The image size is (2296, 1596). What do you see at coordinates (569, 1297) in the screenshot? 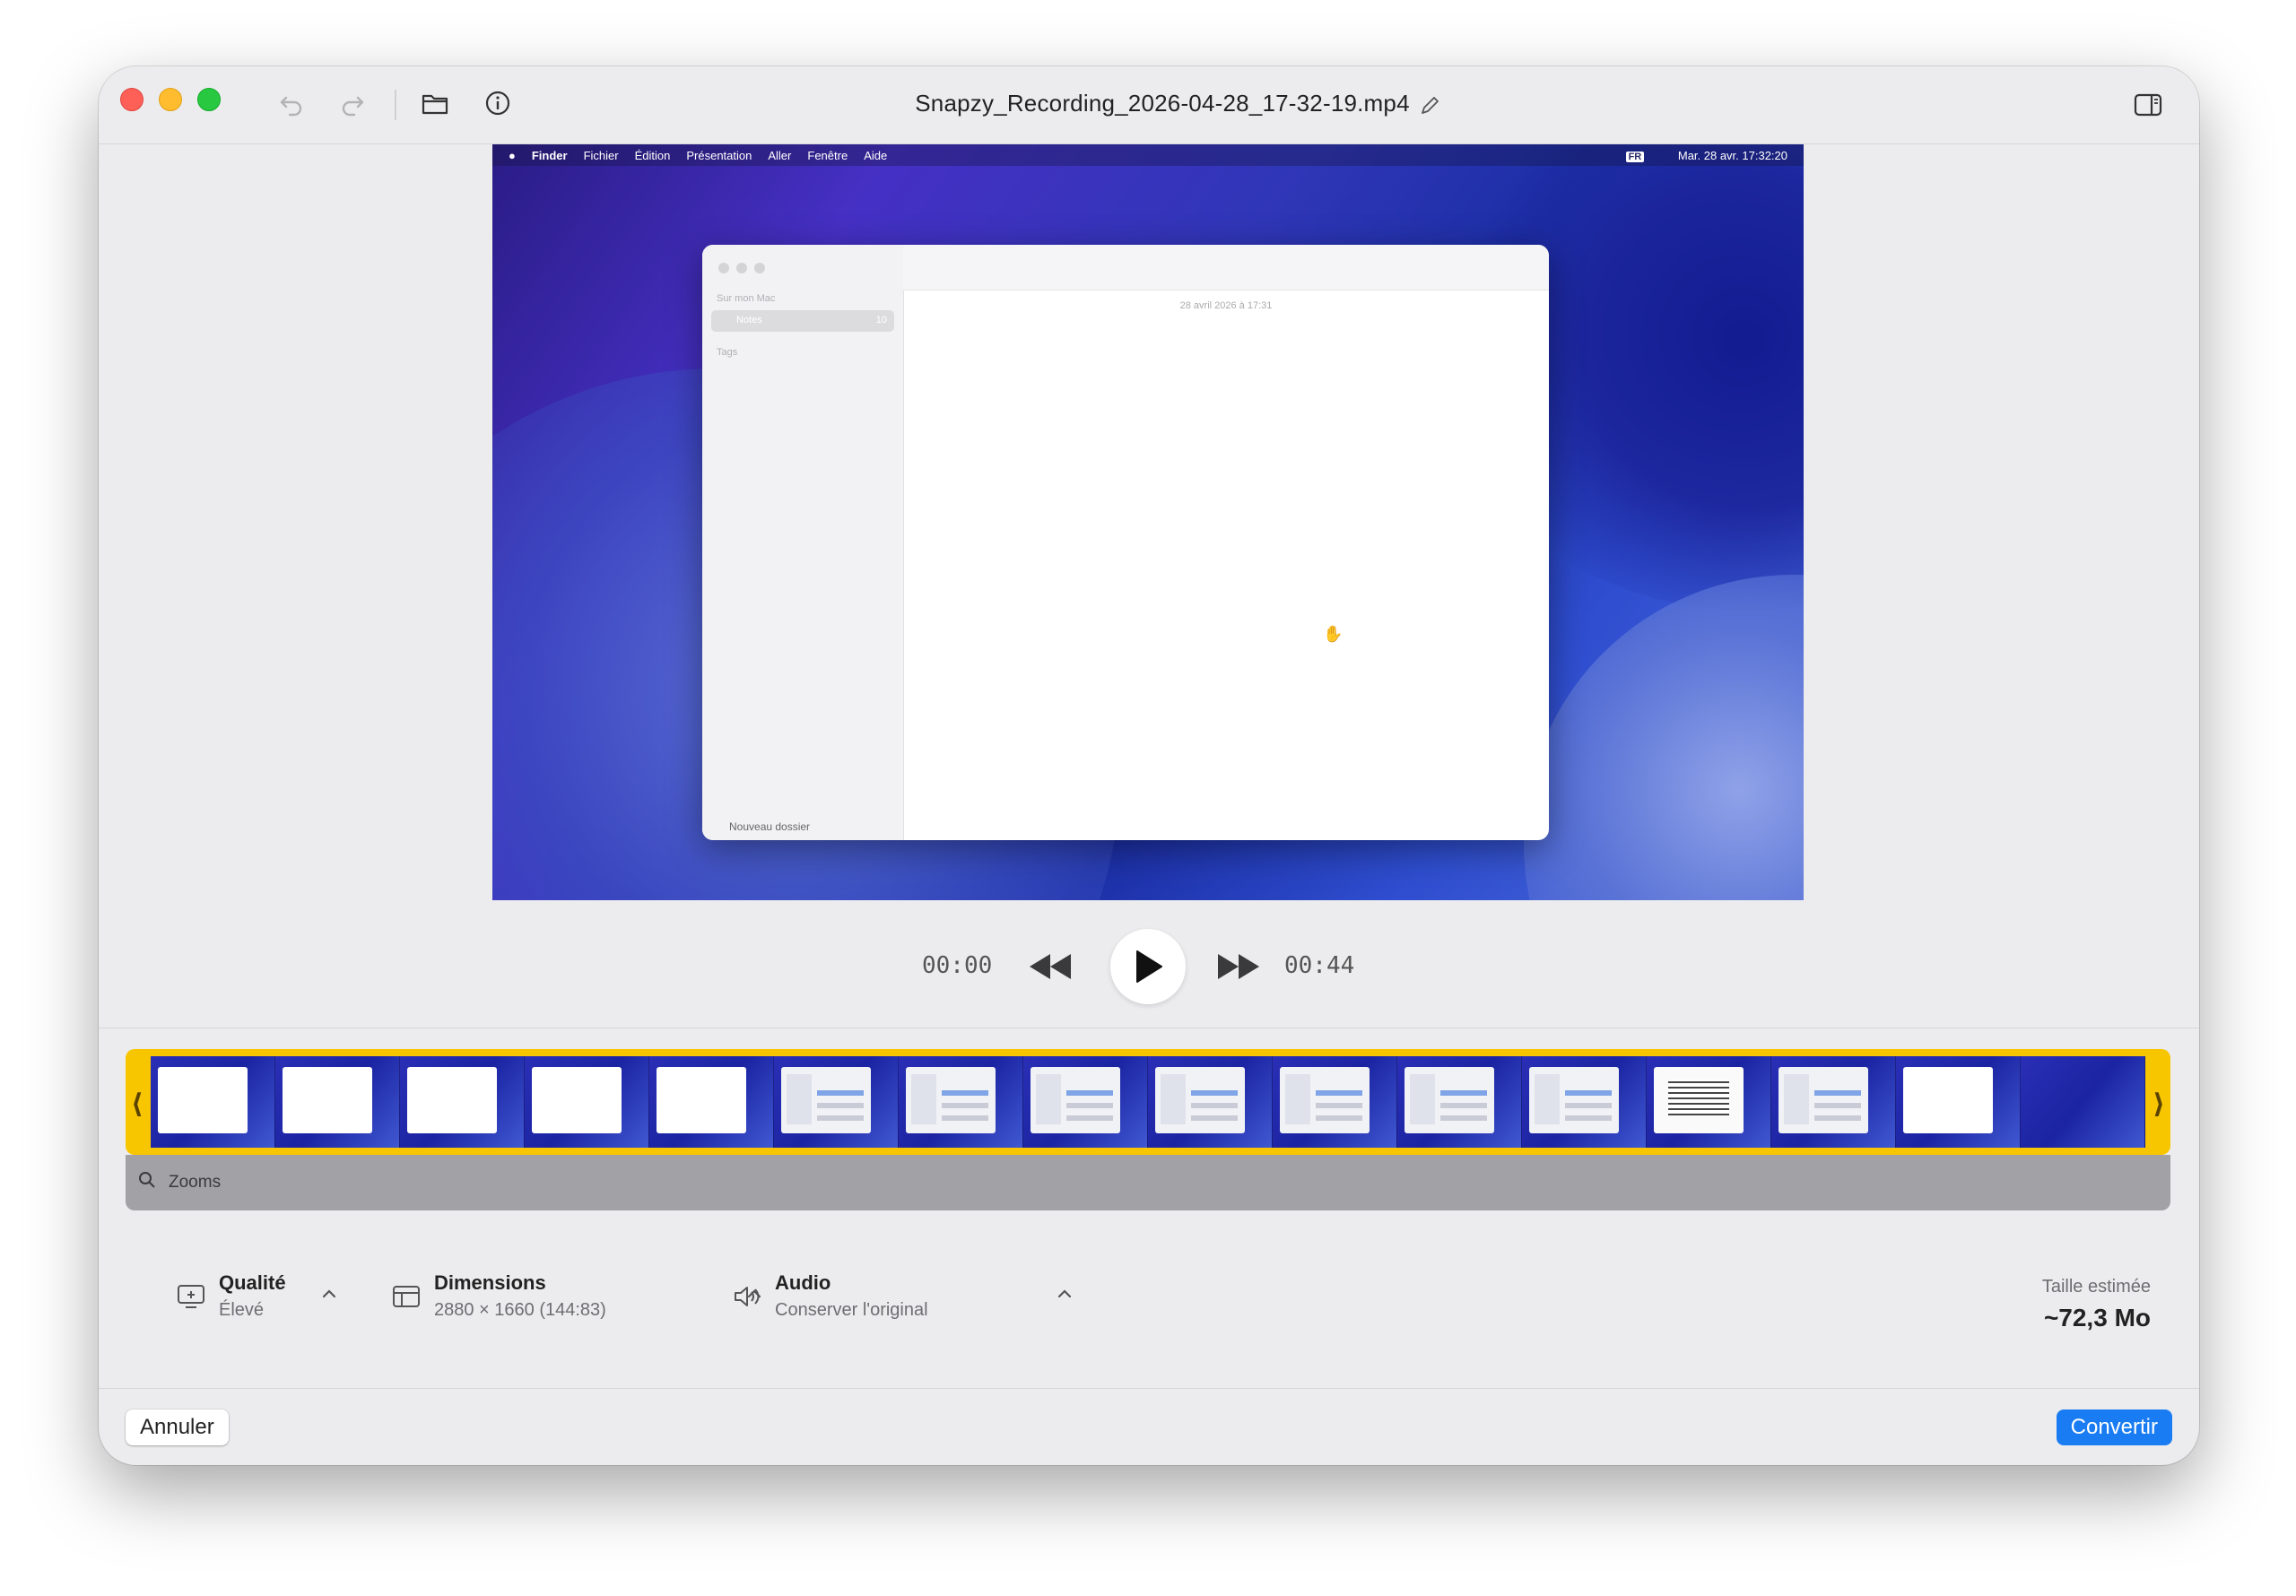
I see `dimensions-setting: Dimensions 2880 × 1660 (144:83)` at bounding box center [569, 1297].